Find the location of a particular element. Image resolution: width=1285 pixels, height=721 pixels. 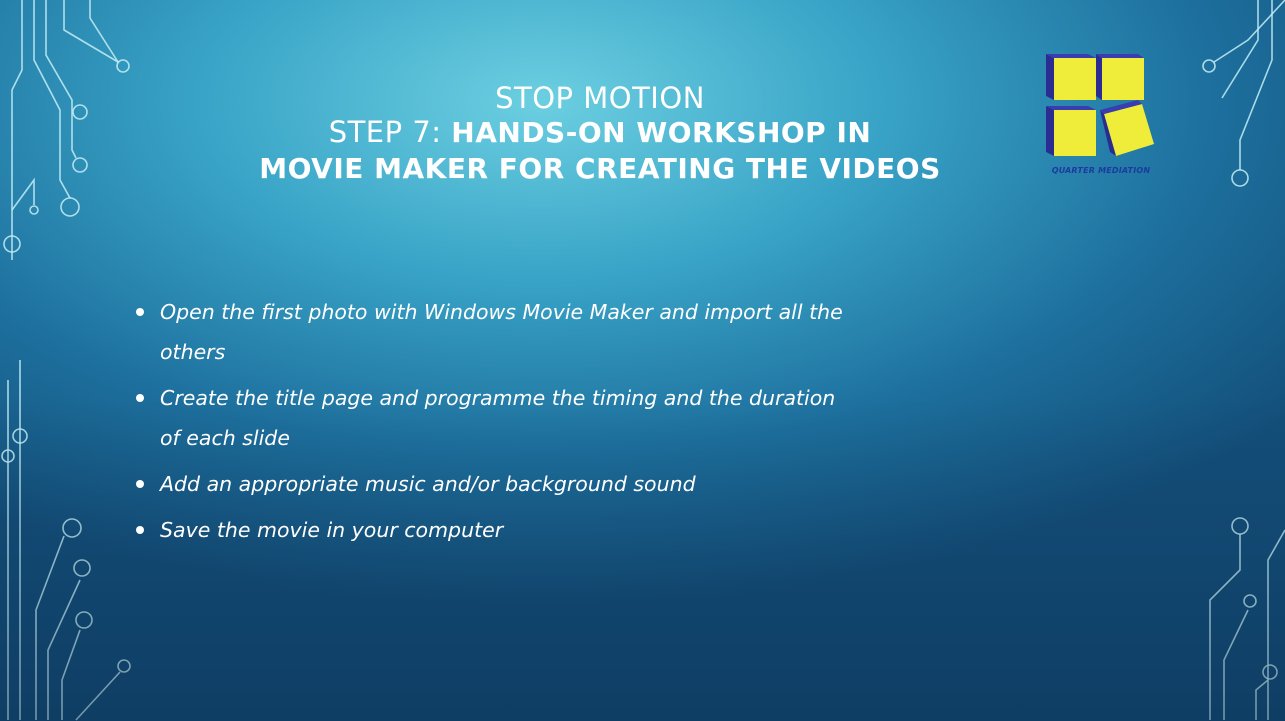

title-step-heading: HANDS-ON WORKSHOP IN is located at coordinates (661, 132).